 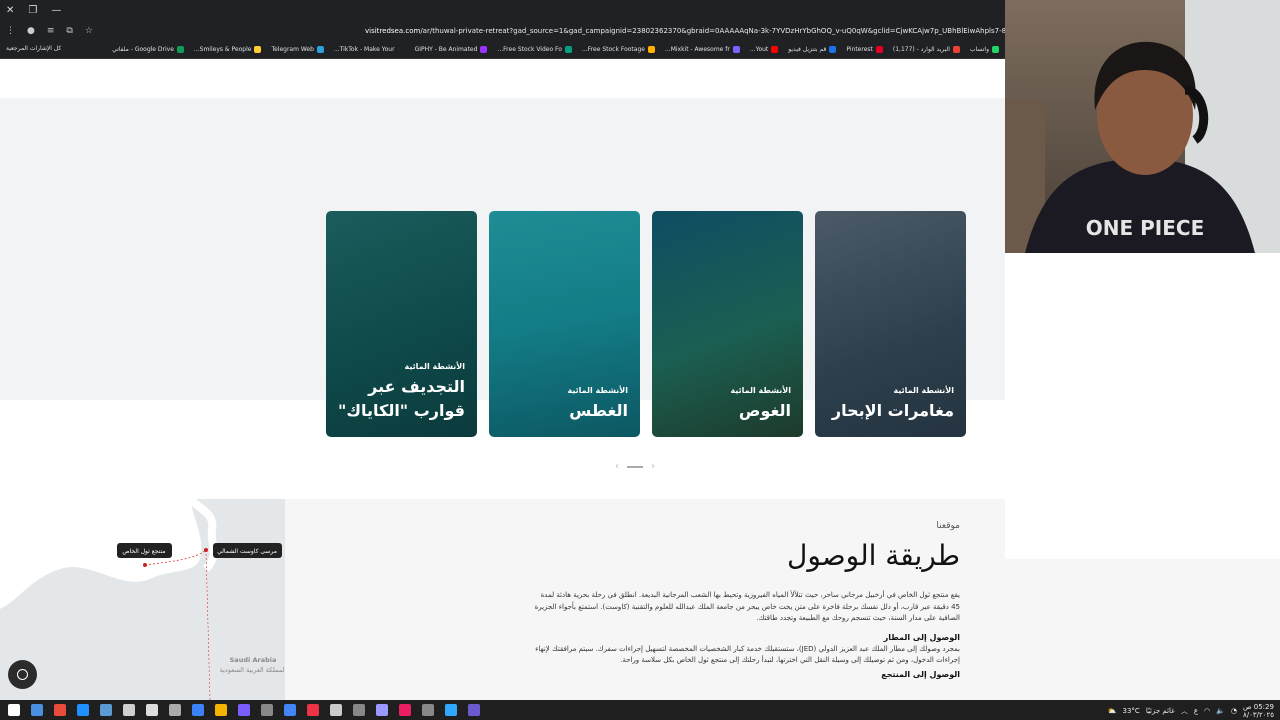 What do you see at coordinates (32, 10) in the screenshot?
I see `restore-icon: ❐` at bounding box center [32, 10].